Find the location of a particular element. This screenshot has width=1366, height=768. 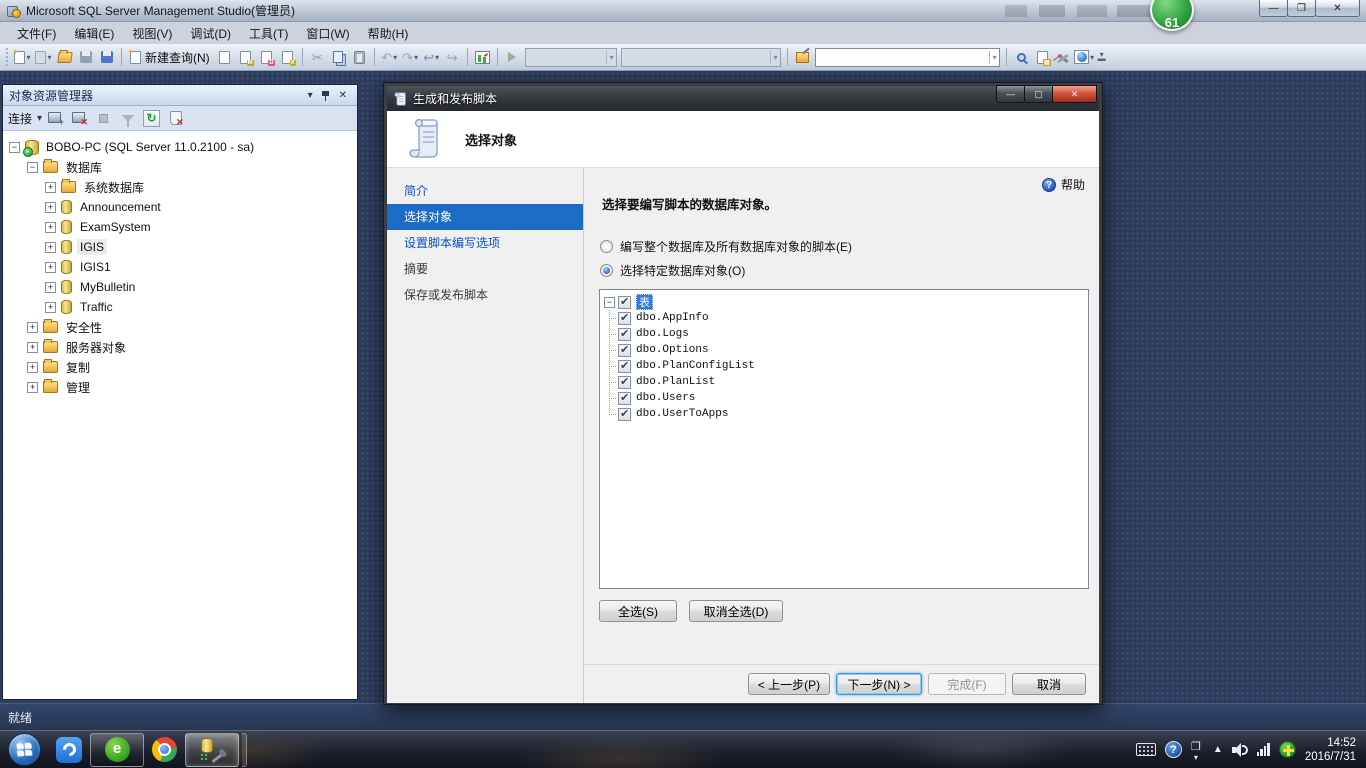

undo-button: ↶ ▾ is located at coordinates (389, 57).